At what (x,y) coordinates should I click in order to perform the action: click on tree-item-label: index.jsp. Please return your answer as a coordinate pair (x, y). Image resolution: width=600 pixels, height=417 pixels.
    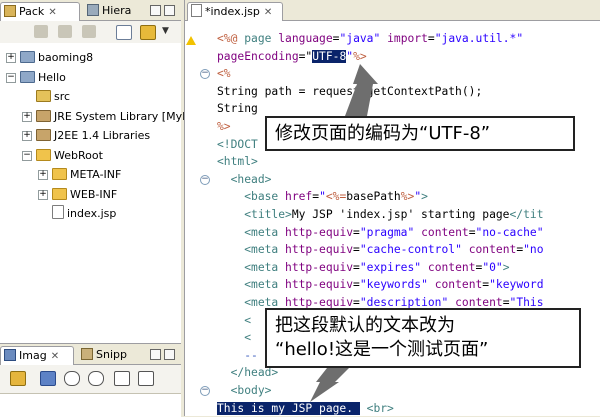
    Looking at the image, I should click on (92, 213).